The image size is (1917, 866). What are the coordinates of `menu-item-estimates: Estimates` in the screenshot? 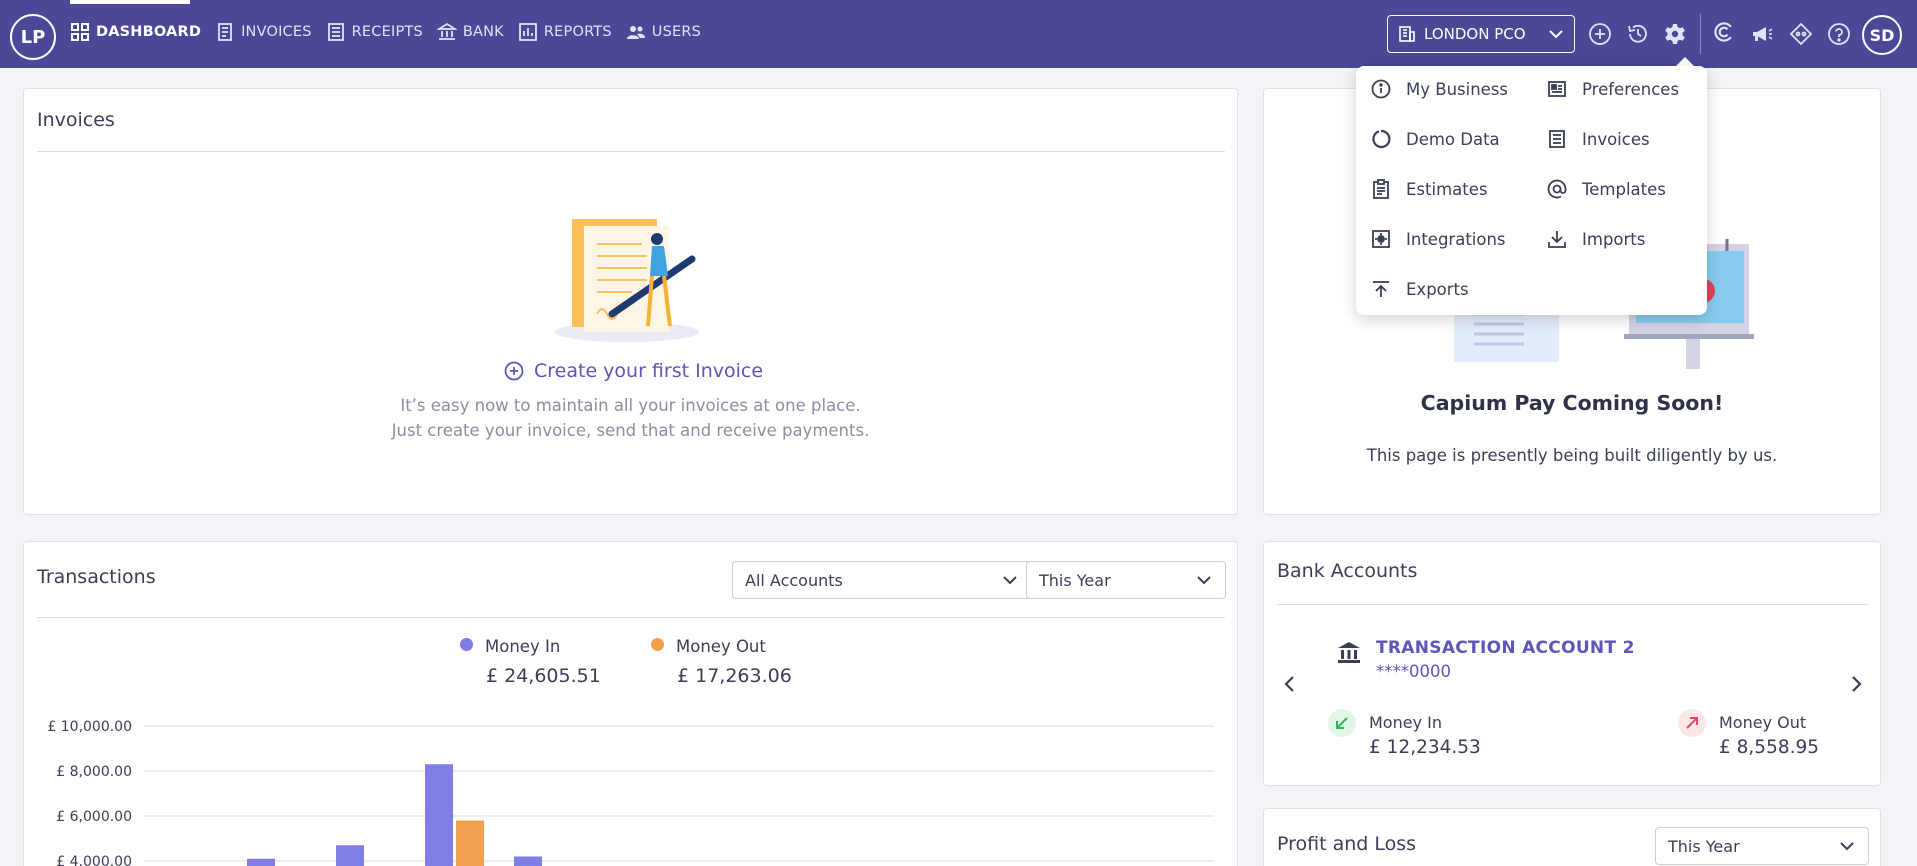 It's located at (1428, 189).